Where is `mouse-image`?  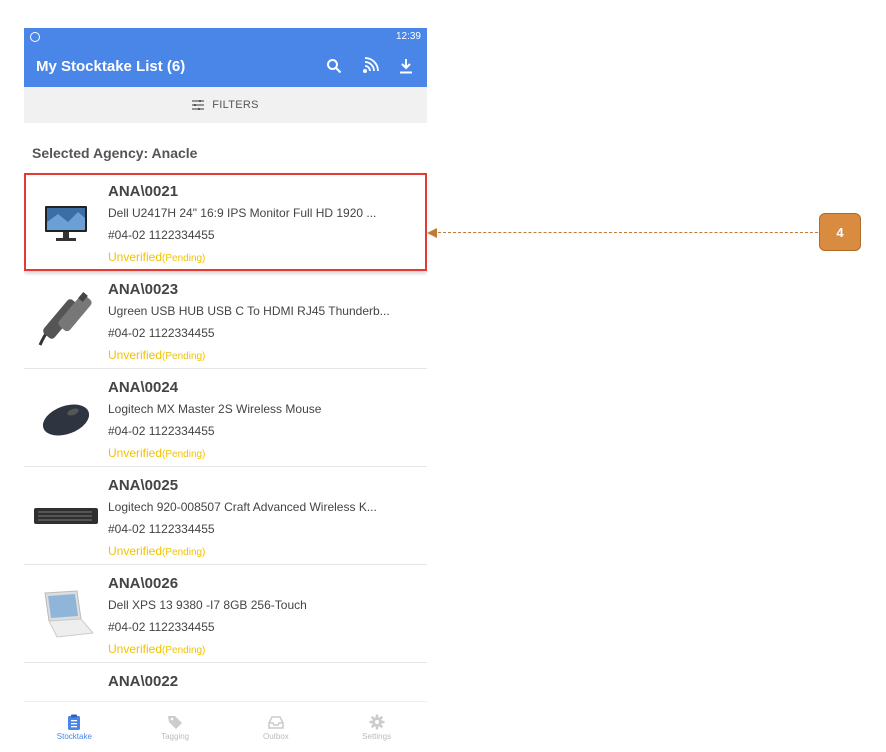 mouse-image is located at coordinates (66, 418).